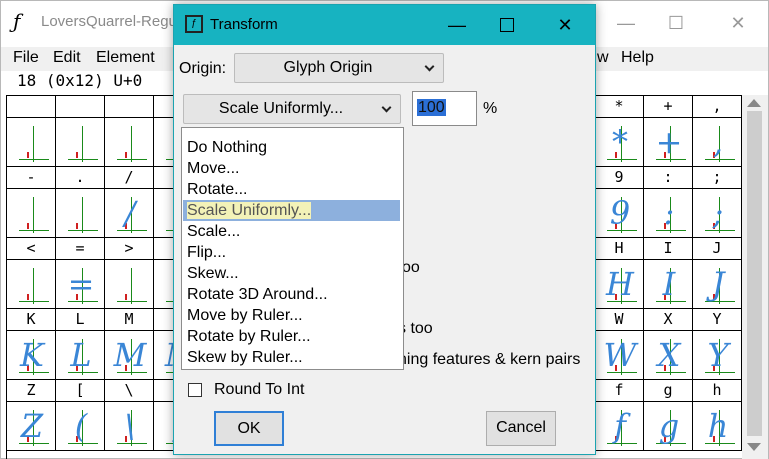 This screenshot has height=459, width=769. I want to click on hidden-option-text-kern: ning features & kern pairs, so click(489, 359).